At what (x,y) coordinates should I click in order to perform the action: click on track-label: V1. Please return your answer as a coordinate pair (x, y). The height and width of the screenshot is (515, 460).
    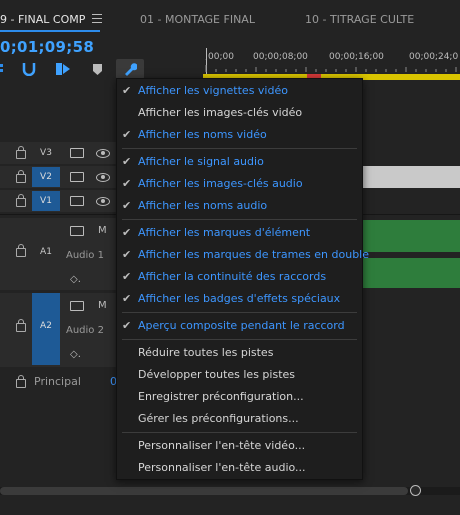
    Looking at the image, I should click on (46, 201).